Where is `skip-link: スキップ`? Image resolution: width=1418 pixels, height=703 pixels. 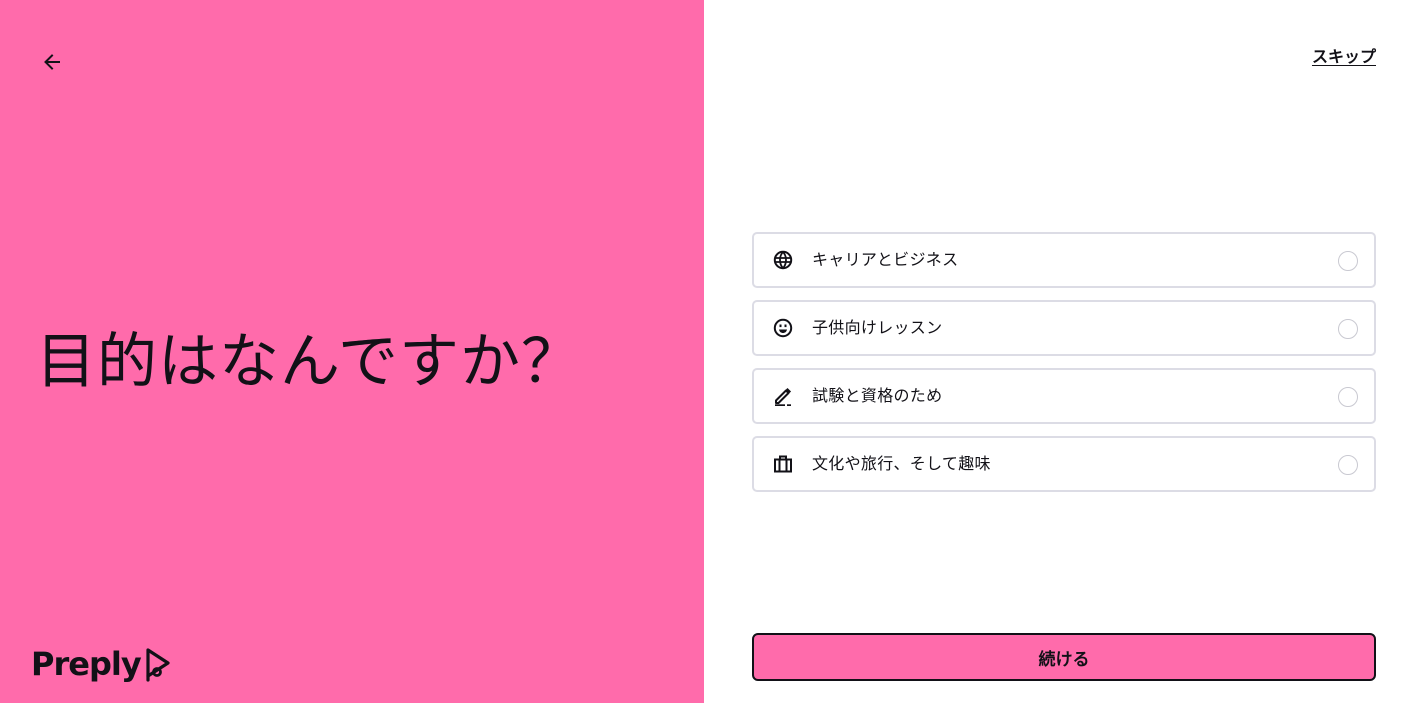 skip-link: スキップ is located at coordinates (1344, 55).